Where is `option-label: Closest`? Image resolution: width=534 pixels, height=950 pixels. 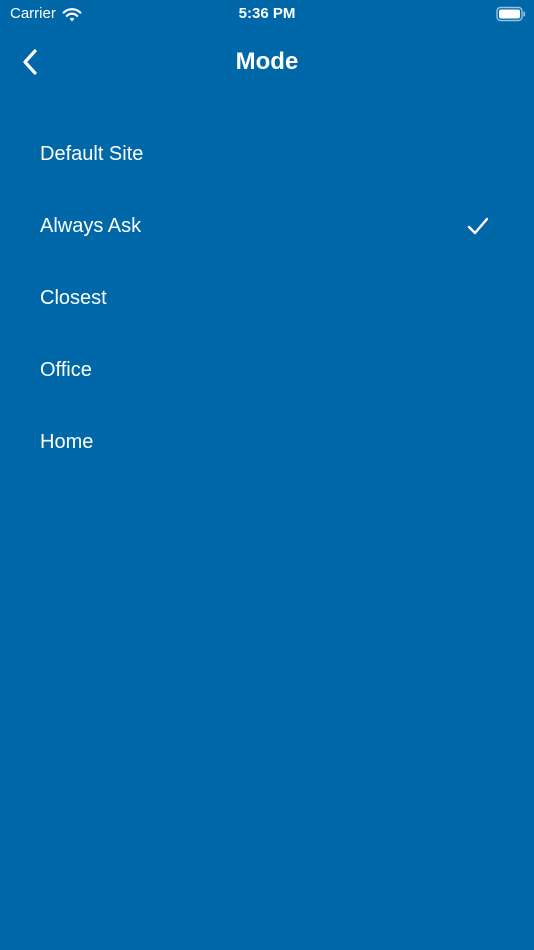 option-label: Closest is located at coordinates (73, 298).